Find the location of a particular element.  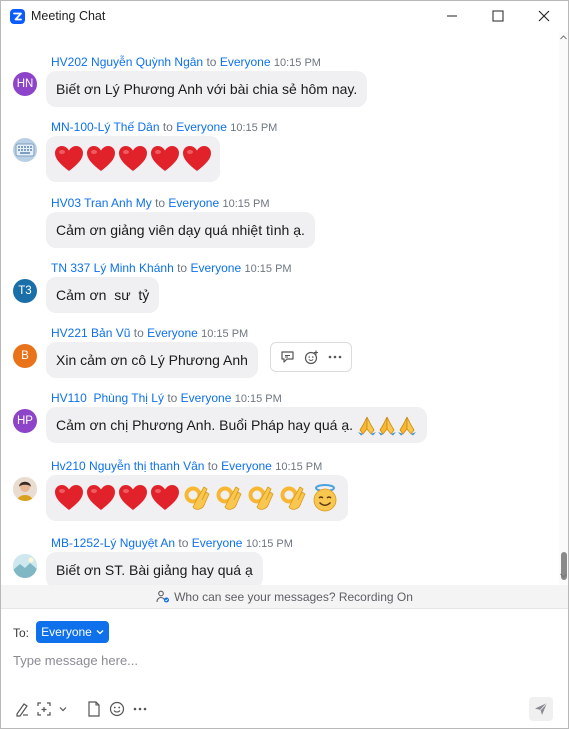

message-bubble: Cảm ơn giảng viên dạy quá nhiệt tình ạ. is located at coordinates (180, 230).